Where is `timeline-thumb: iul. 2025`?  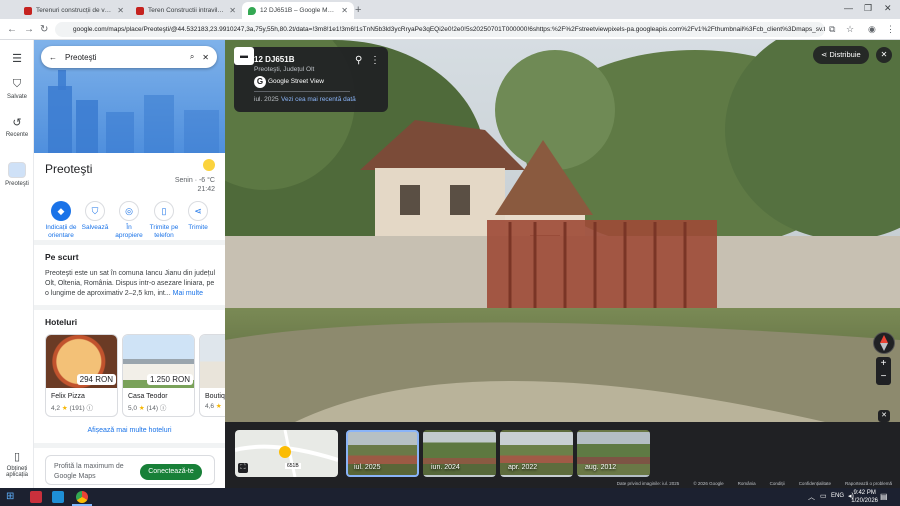
timeline-thumb: iul. 2025 is located at coordinates (382, 453).